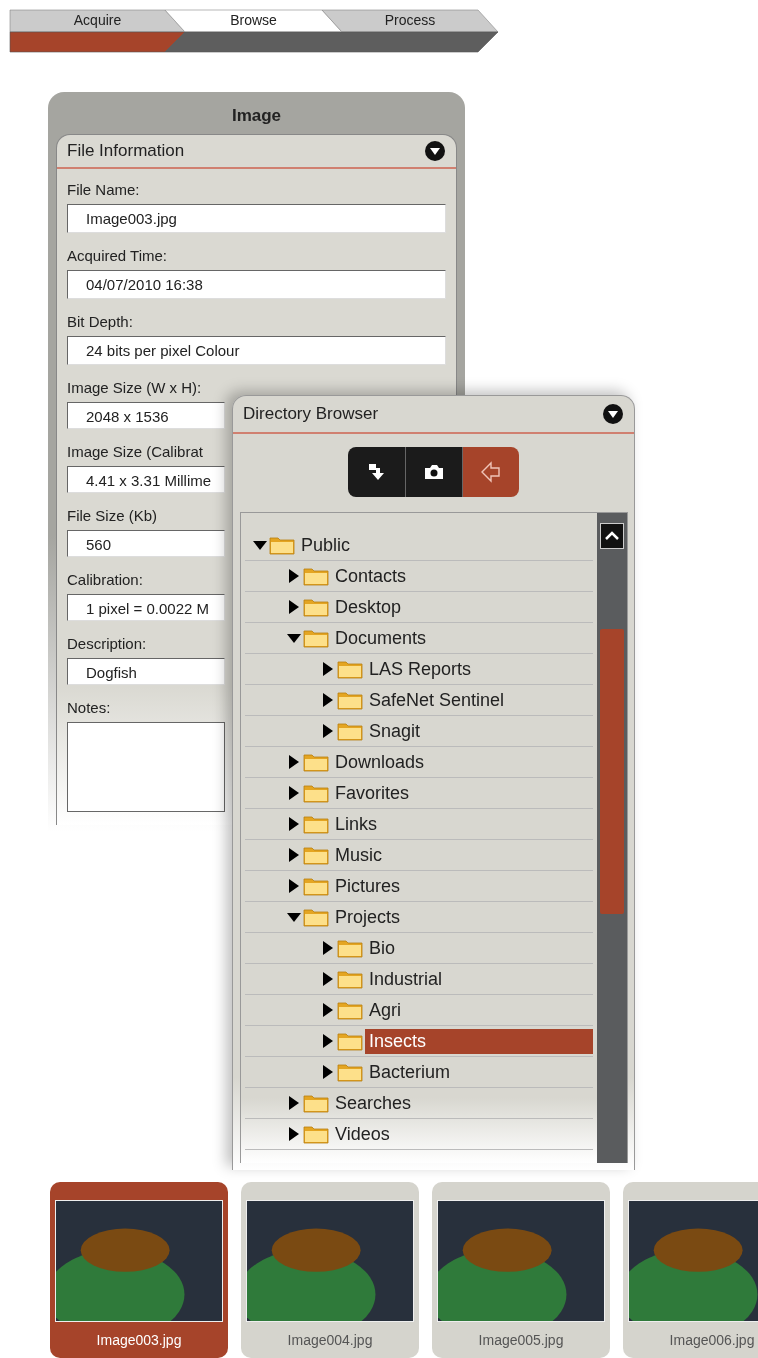 This screenshot has width=758, height=1358. I want to click on text-field: Image003.jpg, so click(256, 218).